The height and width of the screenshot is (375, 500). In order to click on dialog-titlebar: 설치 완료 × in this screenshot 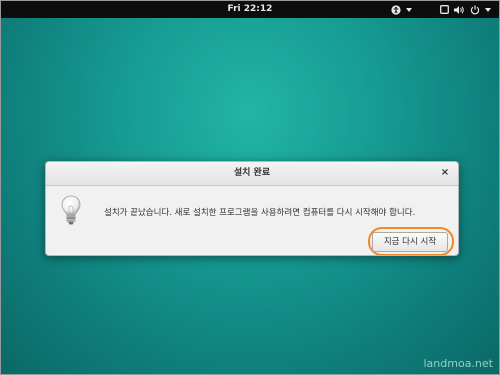, I will do `click(252, 174)`.